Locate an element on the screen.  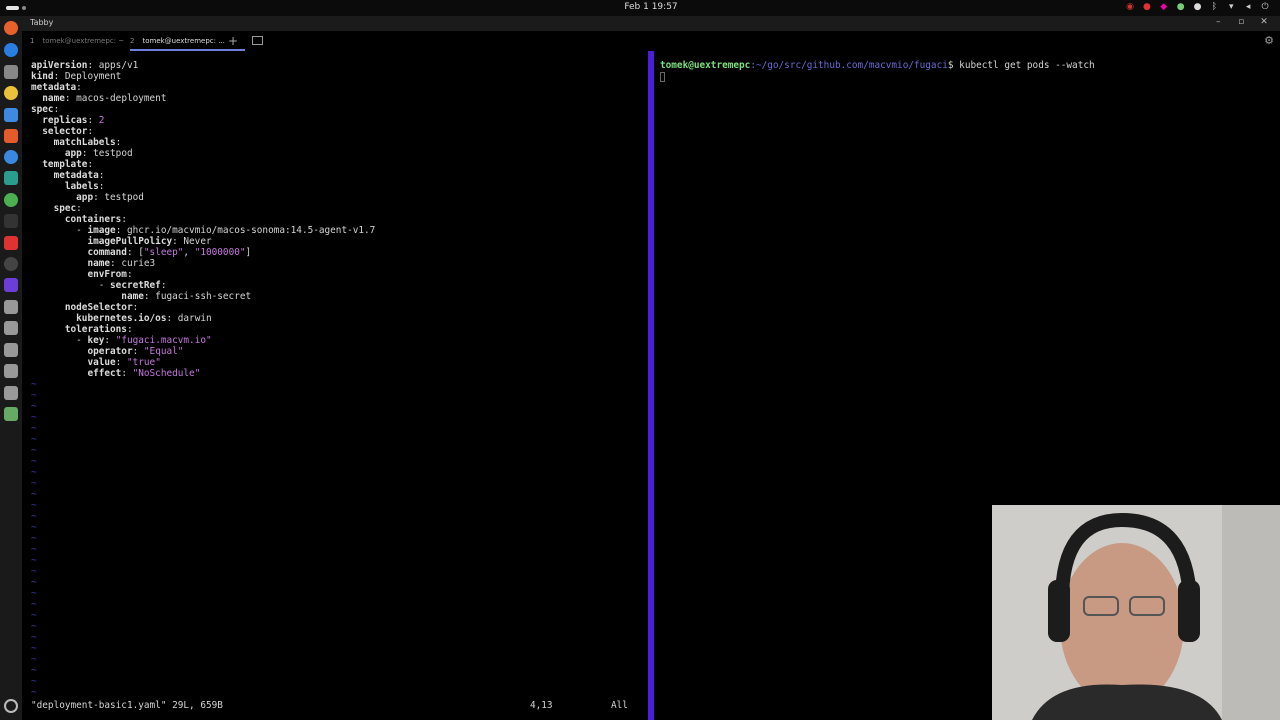
editor-line: operator: "Equal" is located at coordinates (107, 351).